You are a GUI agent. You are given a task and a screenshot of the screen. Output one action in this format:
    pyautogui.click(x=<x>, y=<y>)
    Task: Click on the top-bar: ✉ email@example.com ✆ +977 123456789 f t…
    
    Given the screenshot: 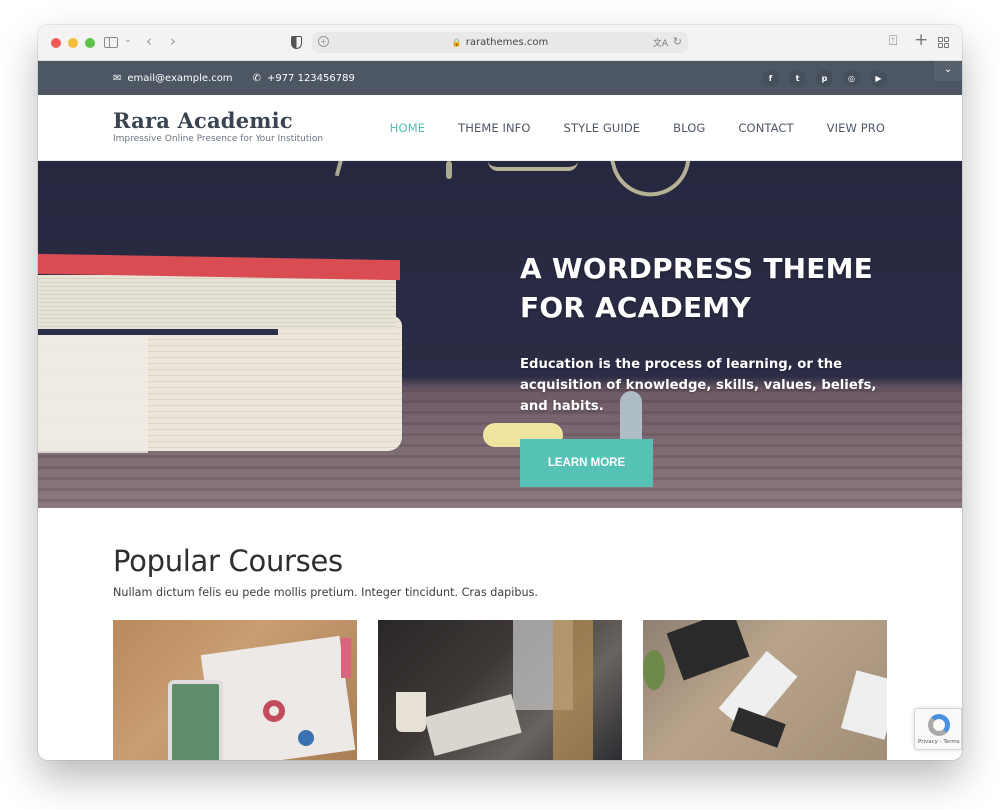 What is the action you would take?
    pyautogui.click(x=500, y=78)
    